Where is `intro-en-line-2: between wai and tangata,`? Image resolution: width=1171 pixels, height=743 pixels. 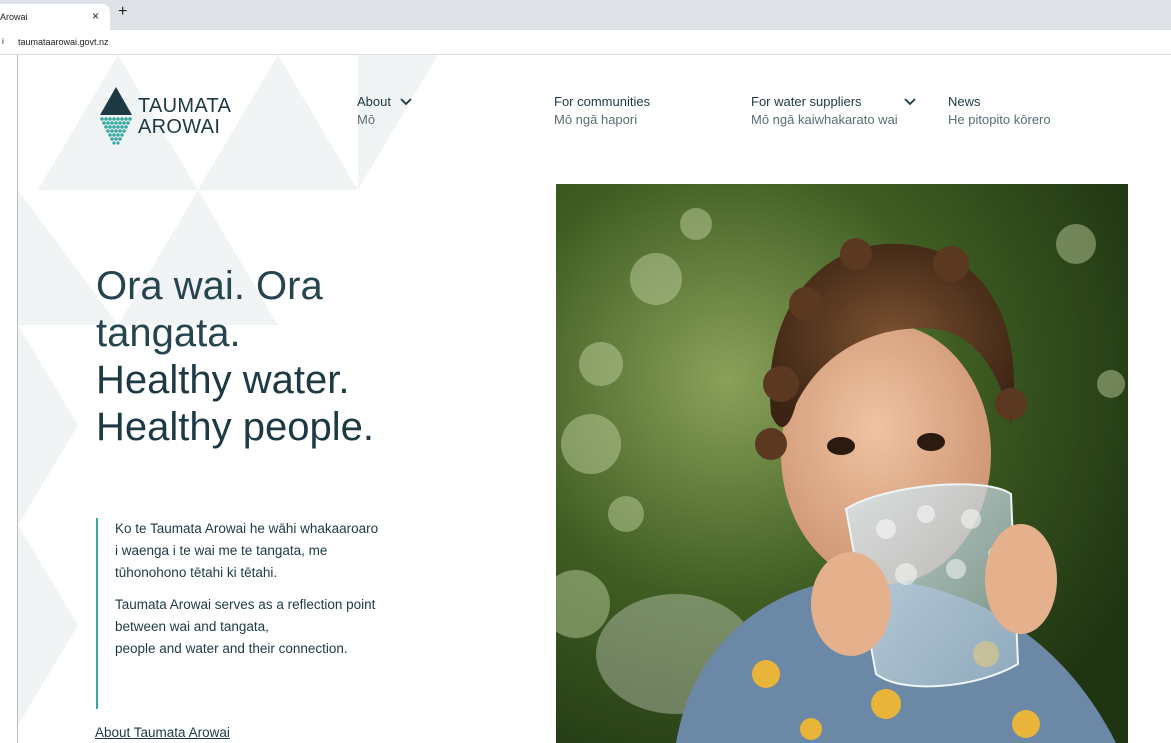 intro-en-line-2: between wai and tangata, is located at coordinates (192, 626).